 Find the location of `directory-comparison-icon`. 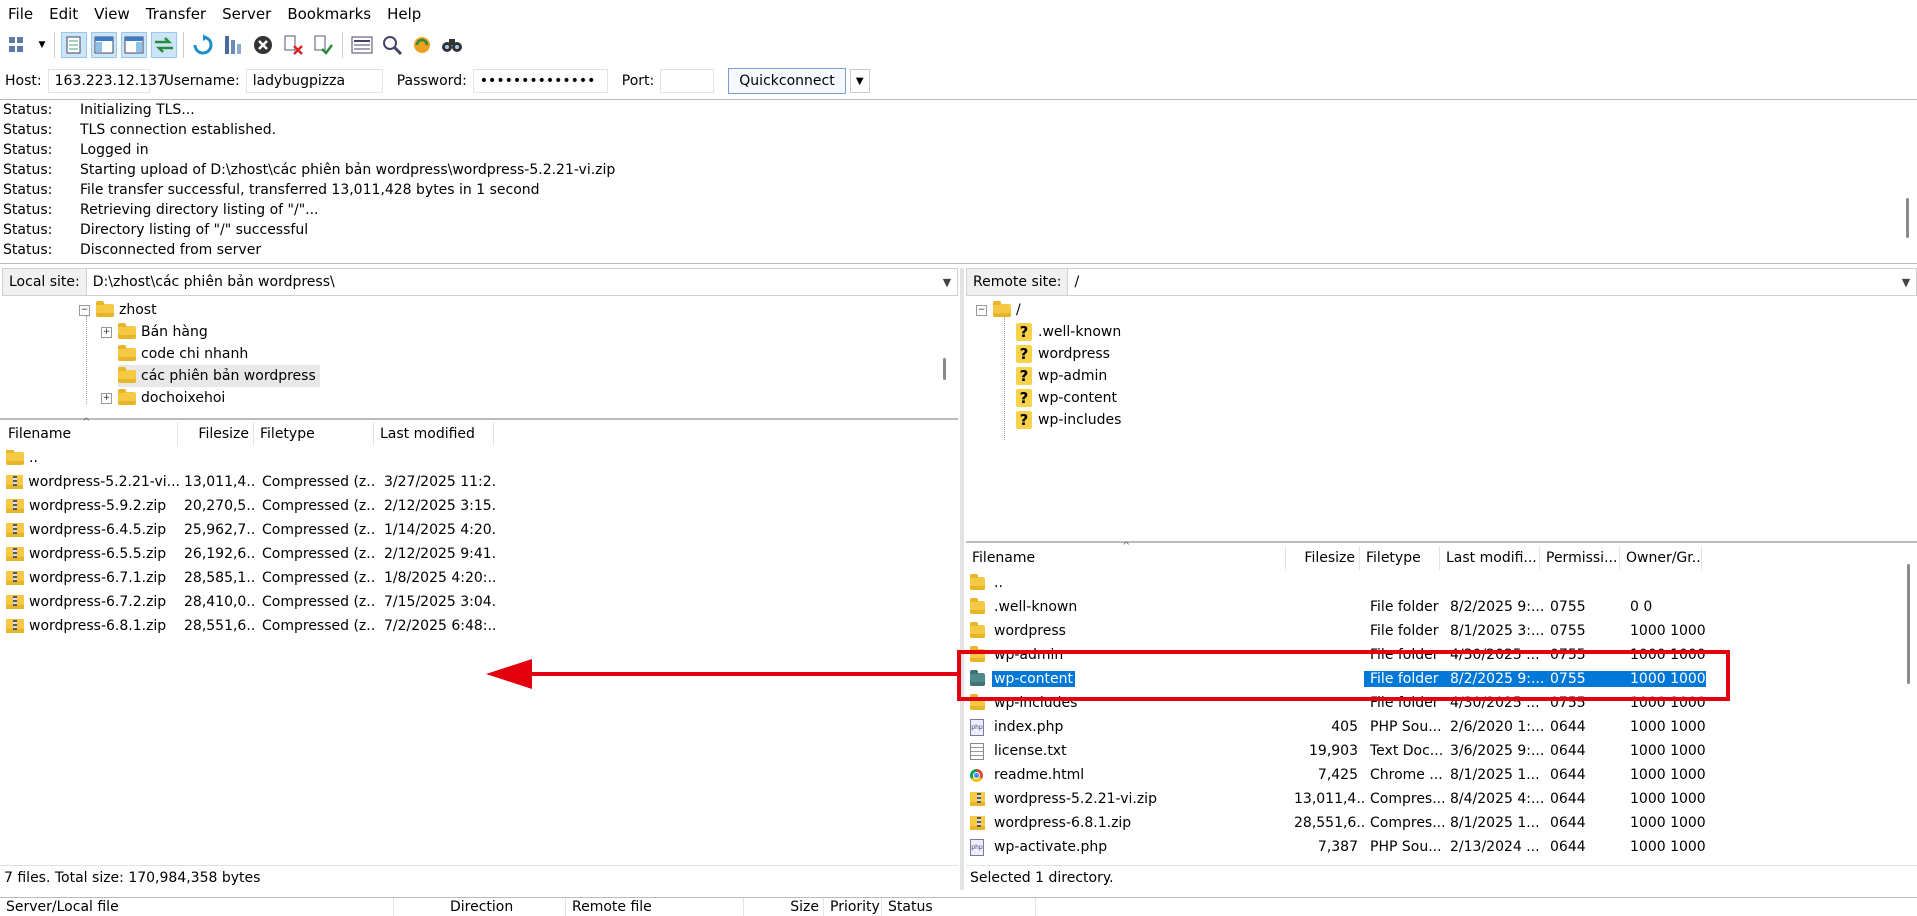

directory-comparison-icon is located at coordinates (392, 45).